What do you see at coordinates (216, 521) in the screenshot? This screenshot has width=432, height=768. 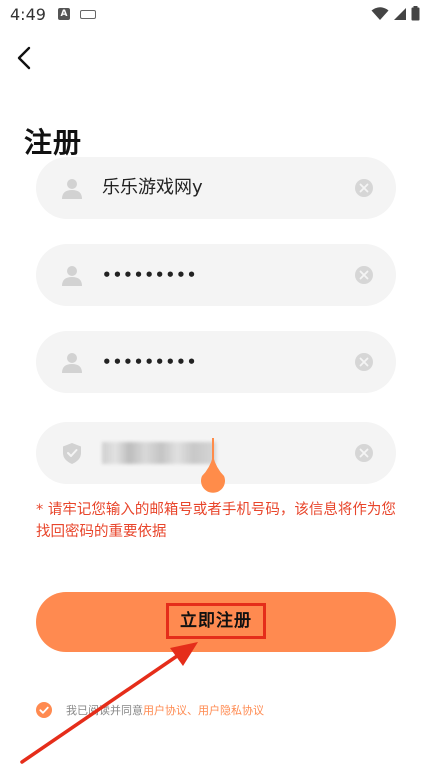 I see `hint-text: * 请牢记您输入的邮箱号或者手机号码，该信息将作为您找回密码的重要依据` at bounding box center [216, 521].